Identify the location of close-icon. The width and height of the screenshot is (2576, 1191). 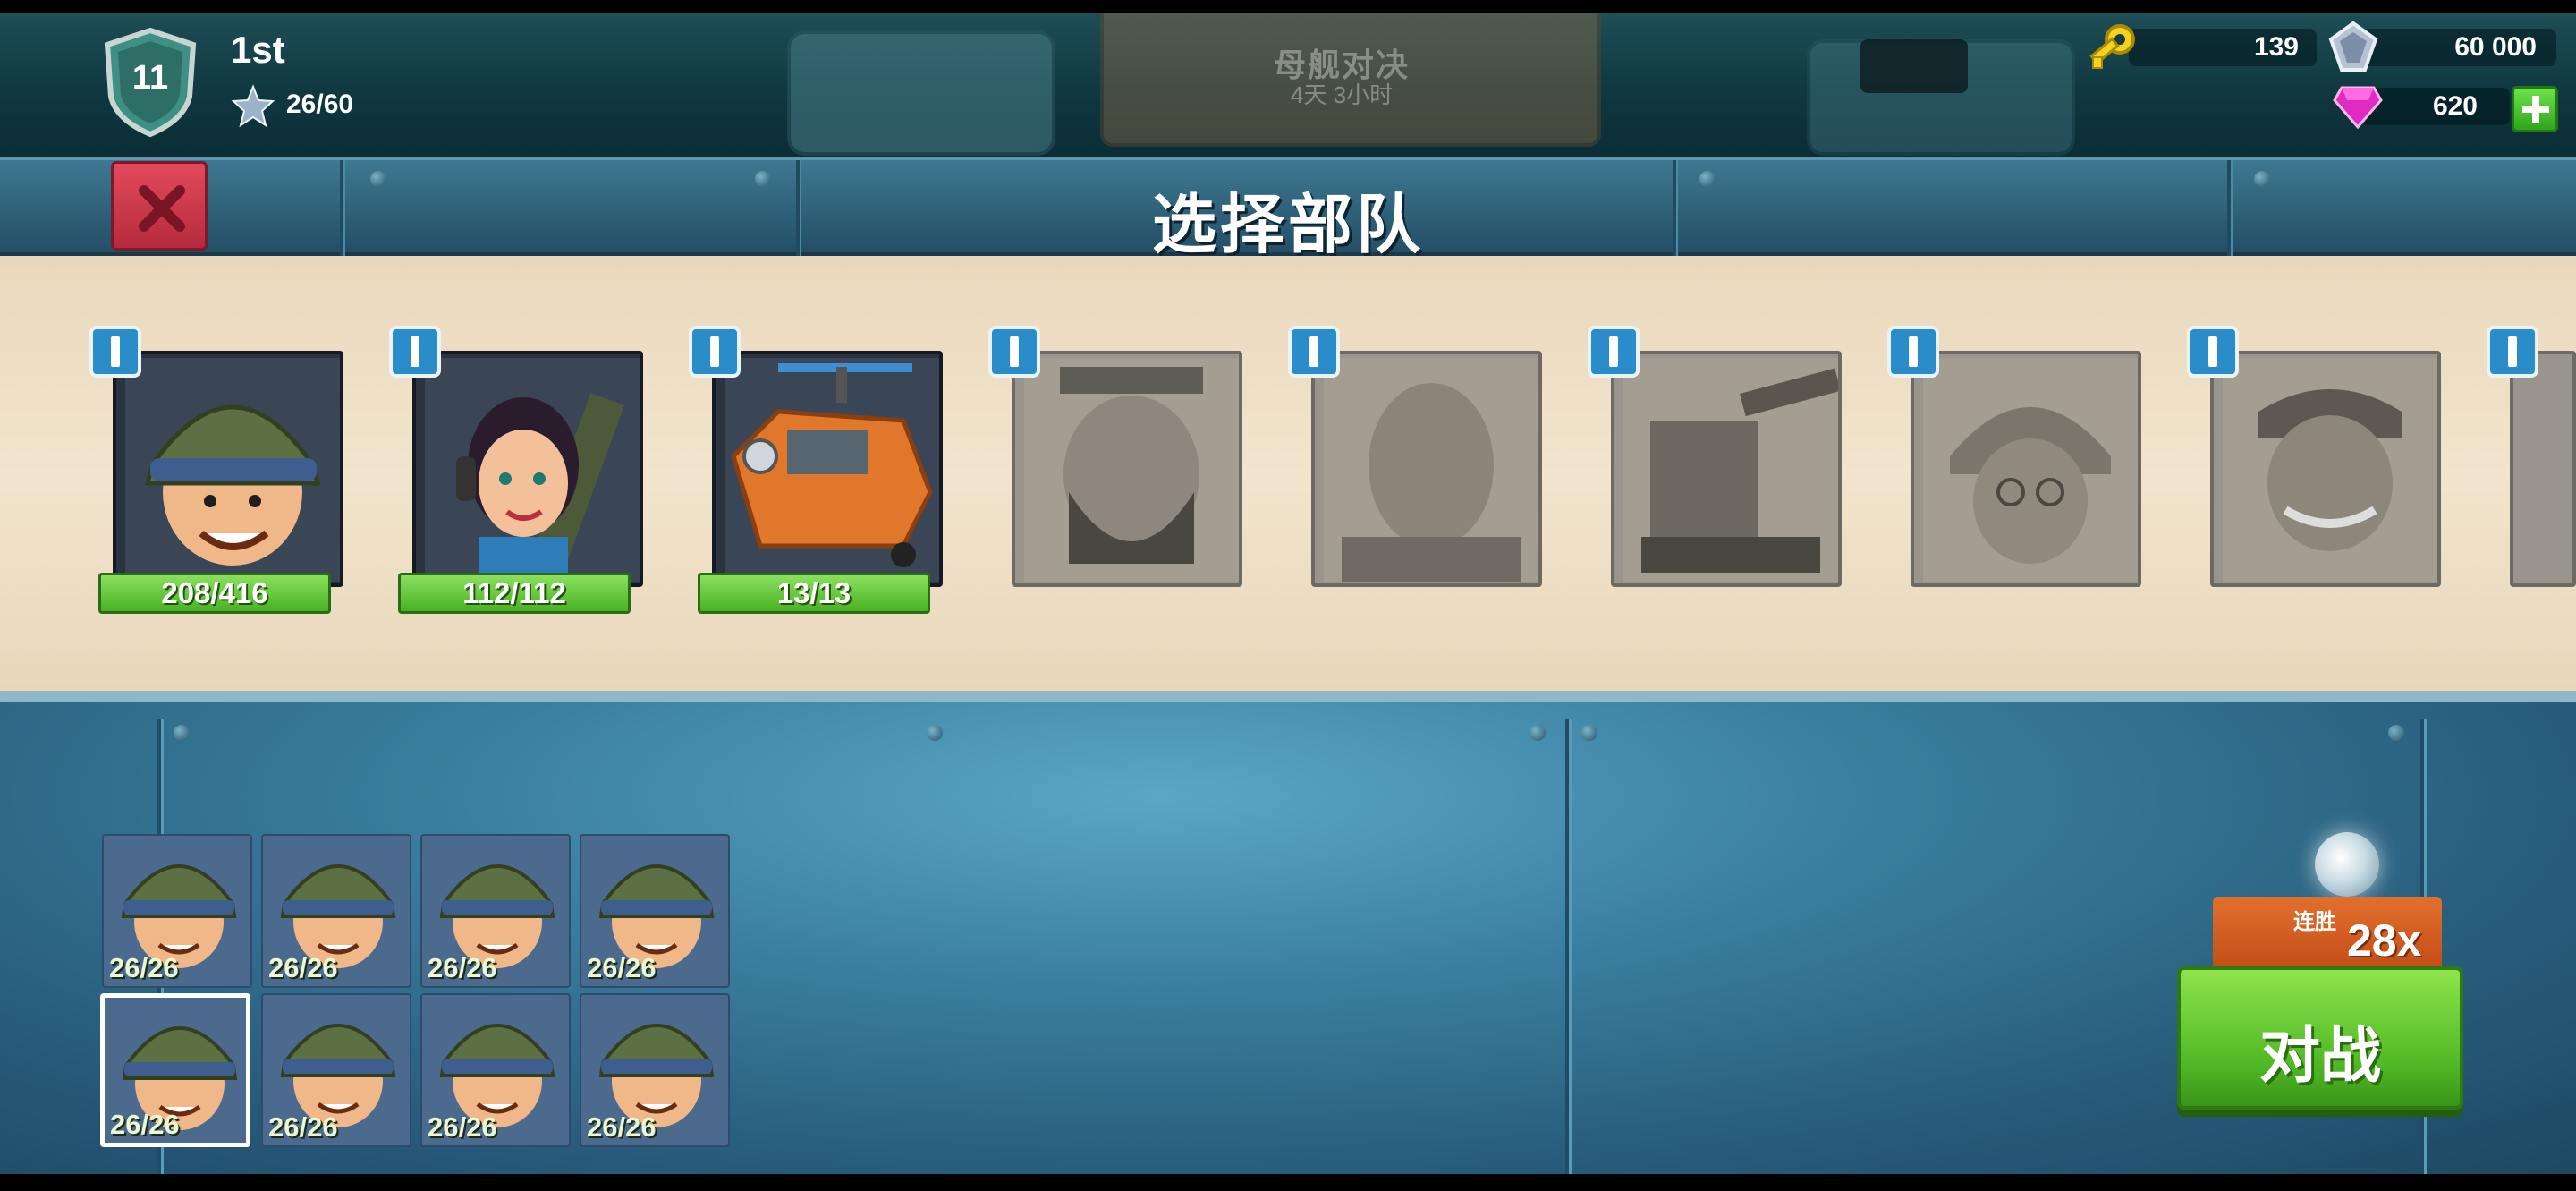
(162, 208).